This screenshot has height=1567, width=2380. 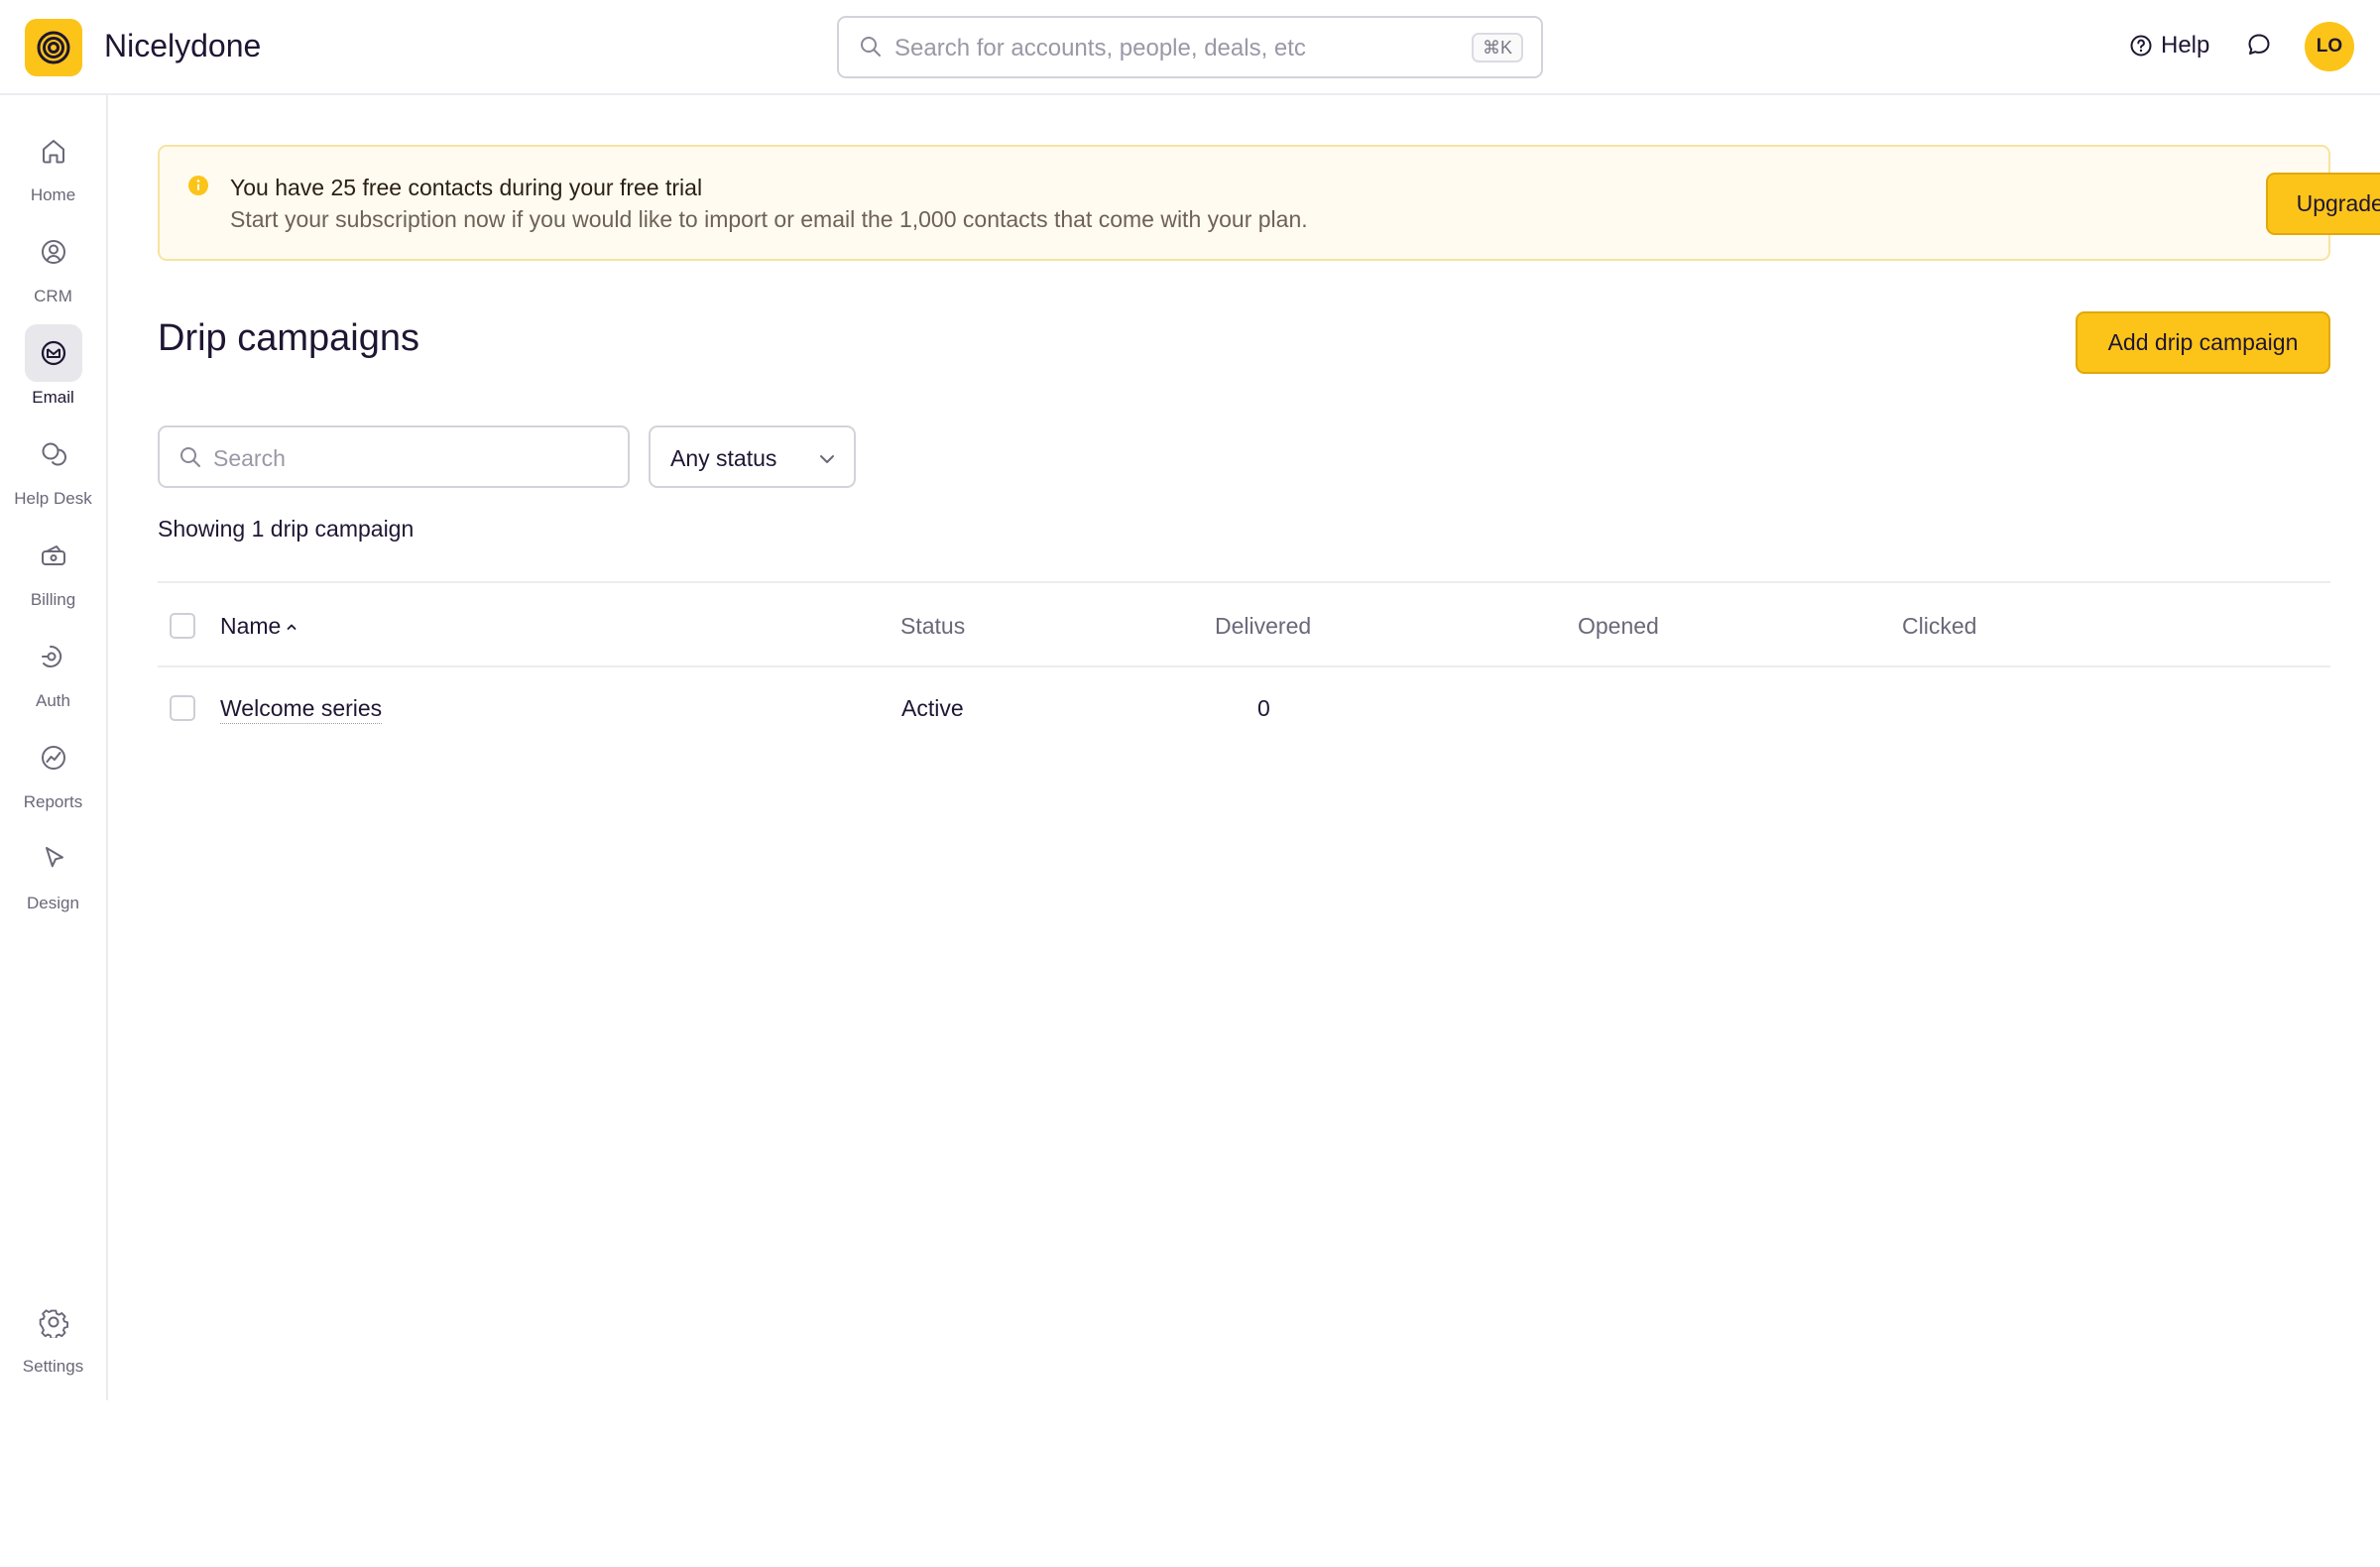 I want to click on sidebar-item-label: CRM, so click(x=53, y=296).